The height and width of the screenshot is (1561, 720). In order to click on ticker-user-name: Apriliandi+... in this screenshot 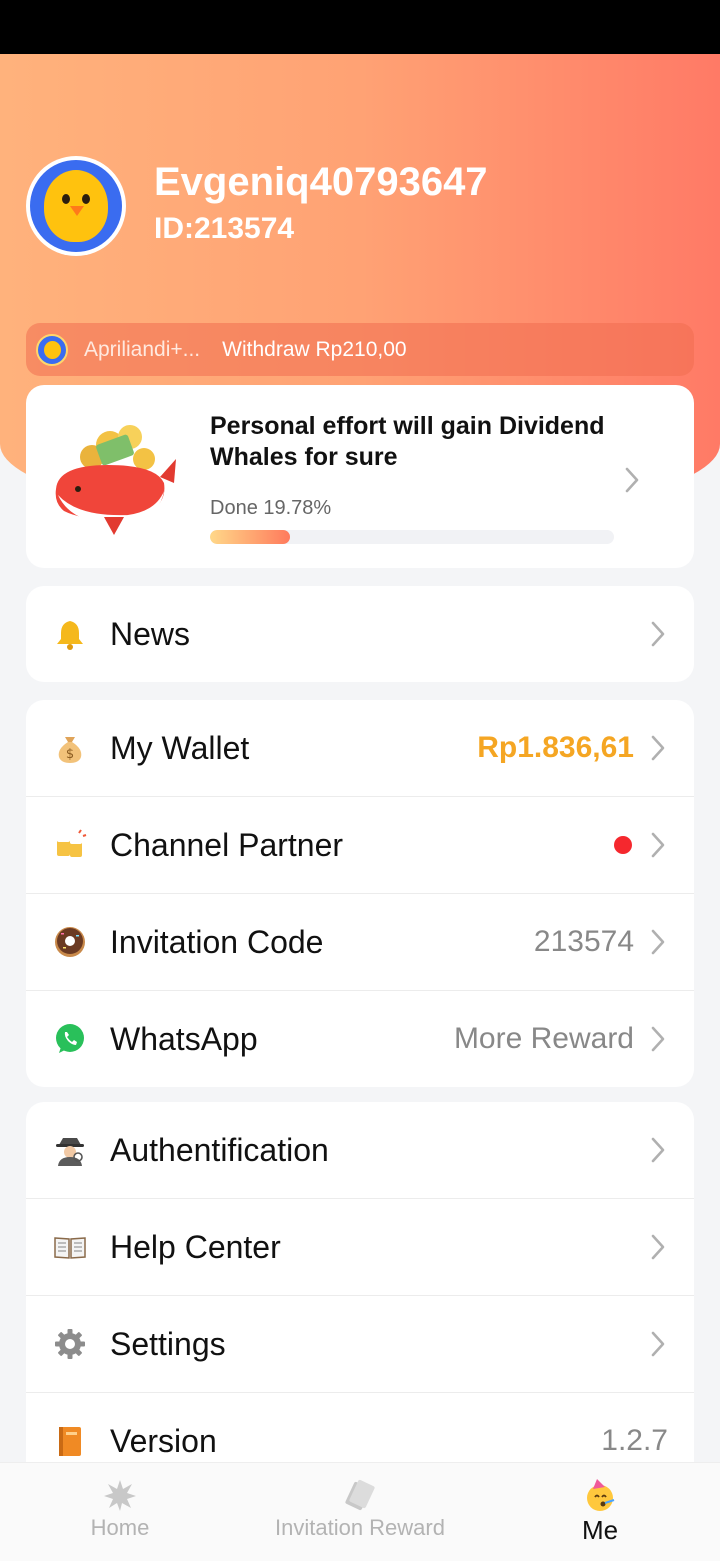, I will do `click(142, 349)`.